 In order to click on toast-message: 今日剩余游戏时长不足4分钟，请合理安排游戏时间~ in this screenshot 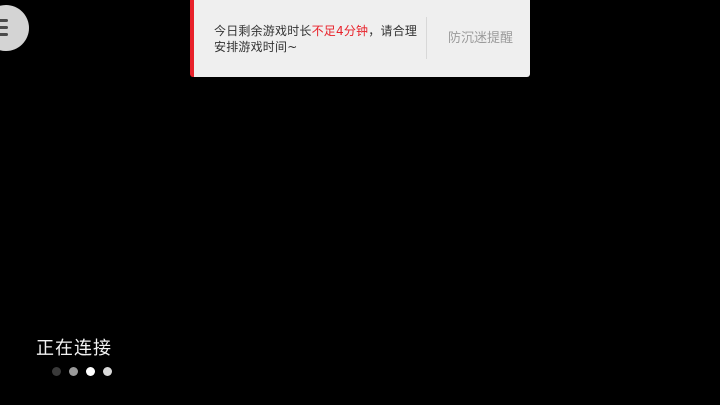, I will do `click(316, 39)`.